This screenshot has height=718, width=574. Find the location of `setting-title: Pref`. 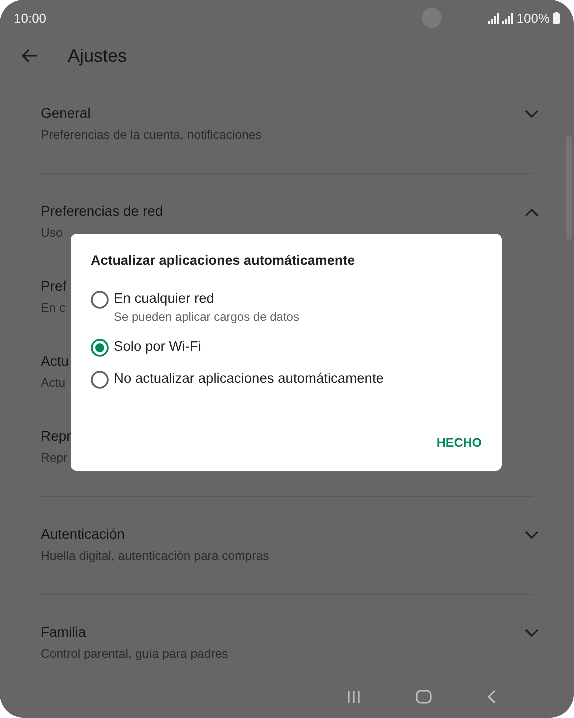

setting-title: Pref is located at coordinates (54, 286).